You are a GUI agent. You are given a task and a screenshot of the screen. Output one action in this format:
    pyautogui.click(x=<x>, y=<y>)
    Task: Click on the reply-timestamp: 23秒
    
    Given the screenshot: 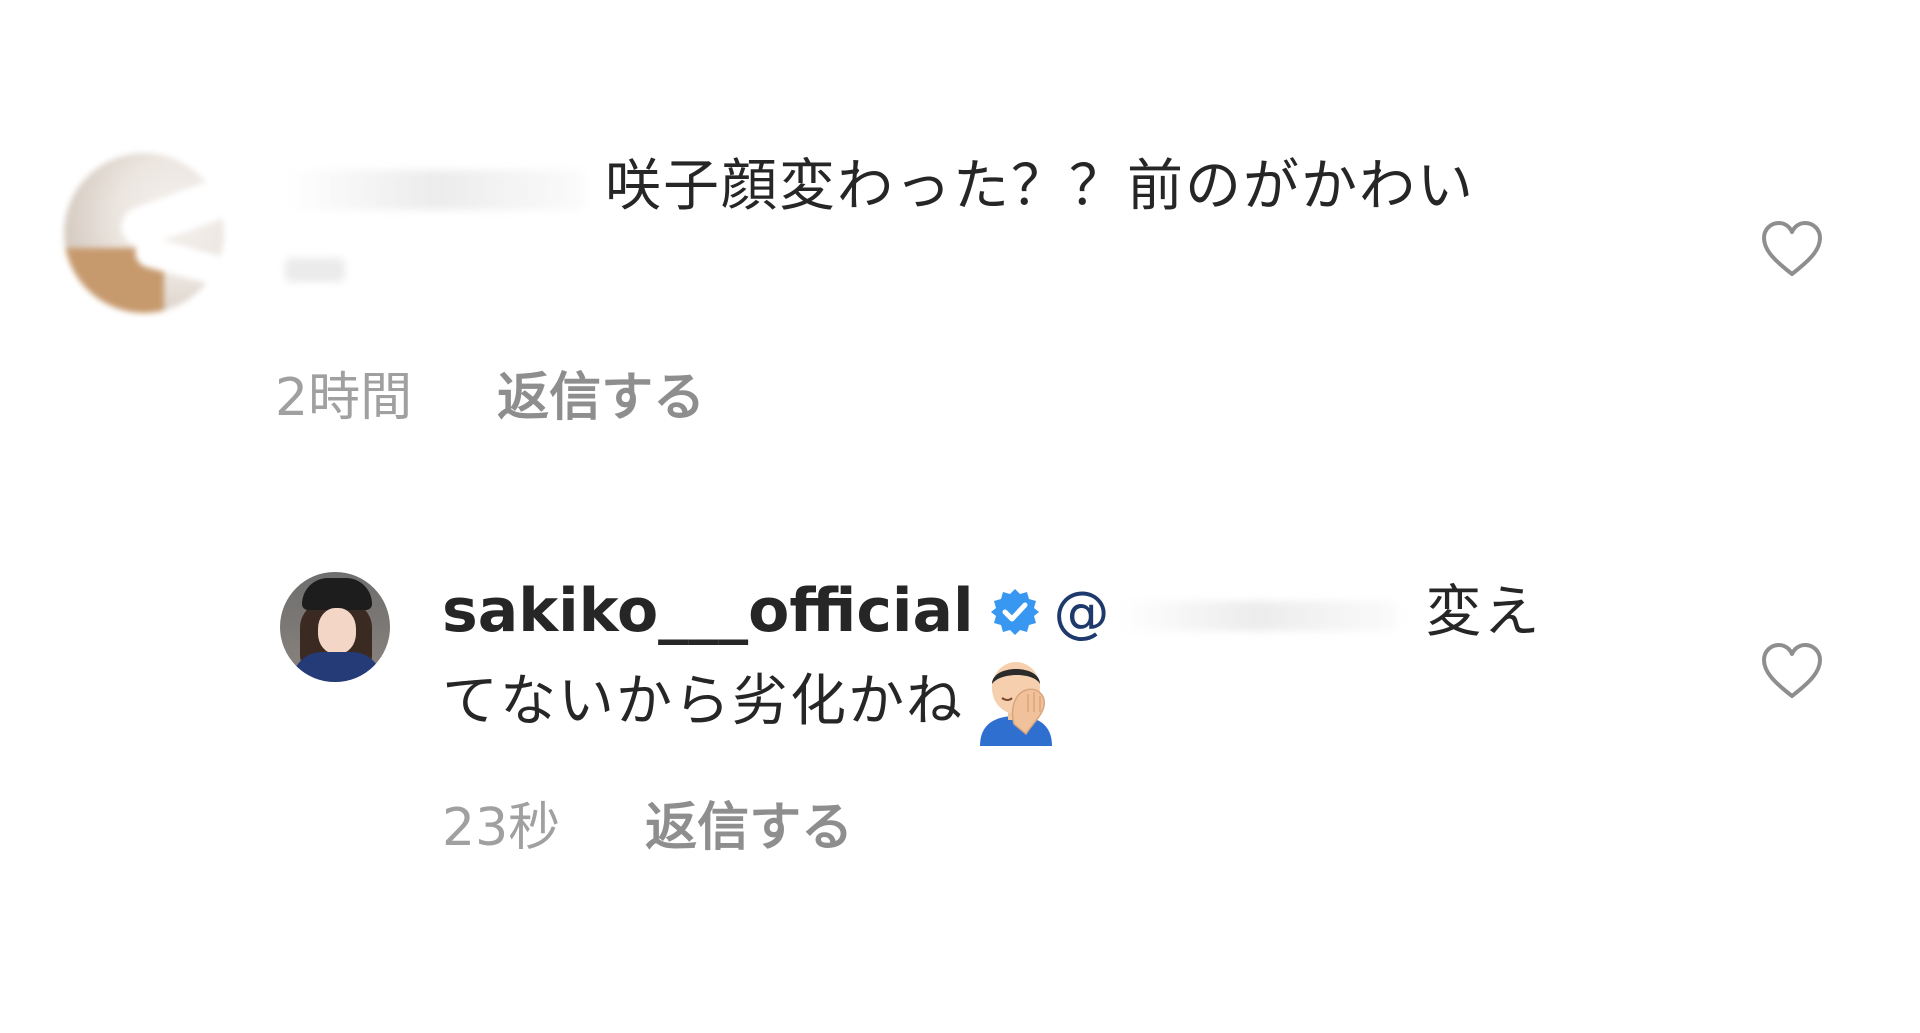 What is the action you would take?
    pyautogui.click(x=501, y=828)
    